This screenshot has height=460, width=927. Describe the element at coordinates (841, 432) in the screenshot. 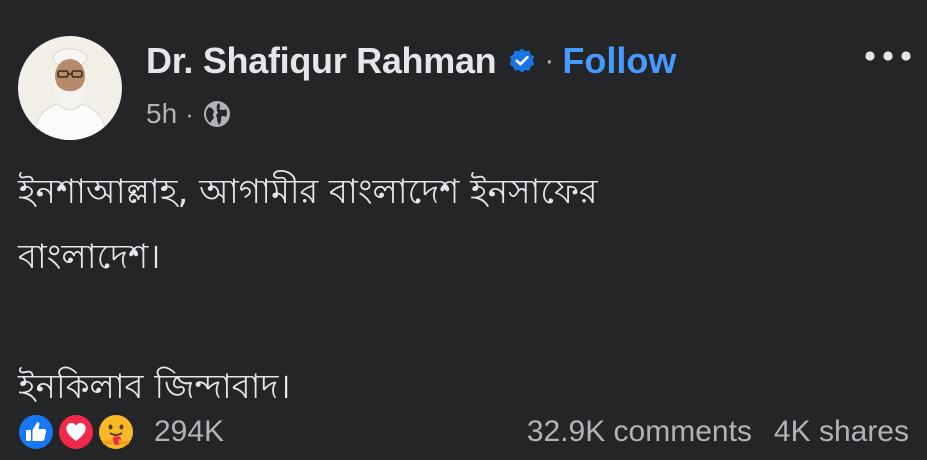

I see `shares-count-link: 4K shares` at that location.